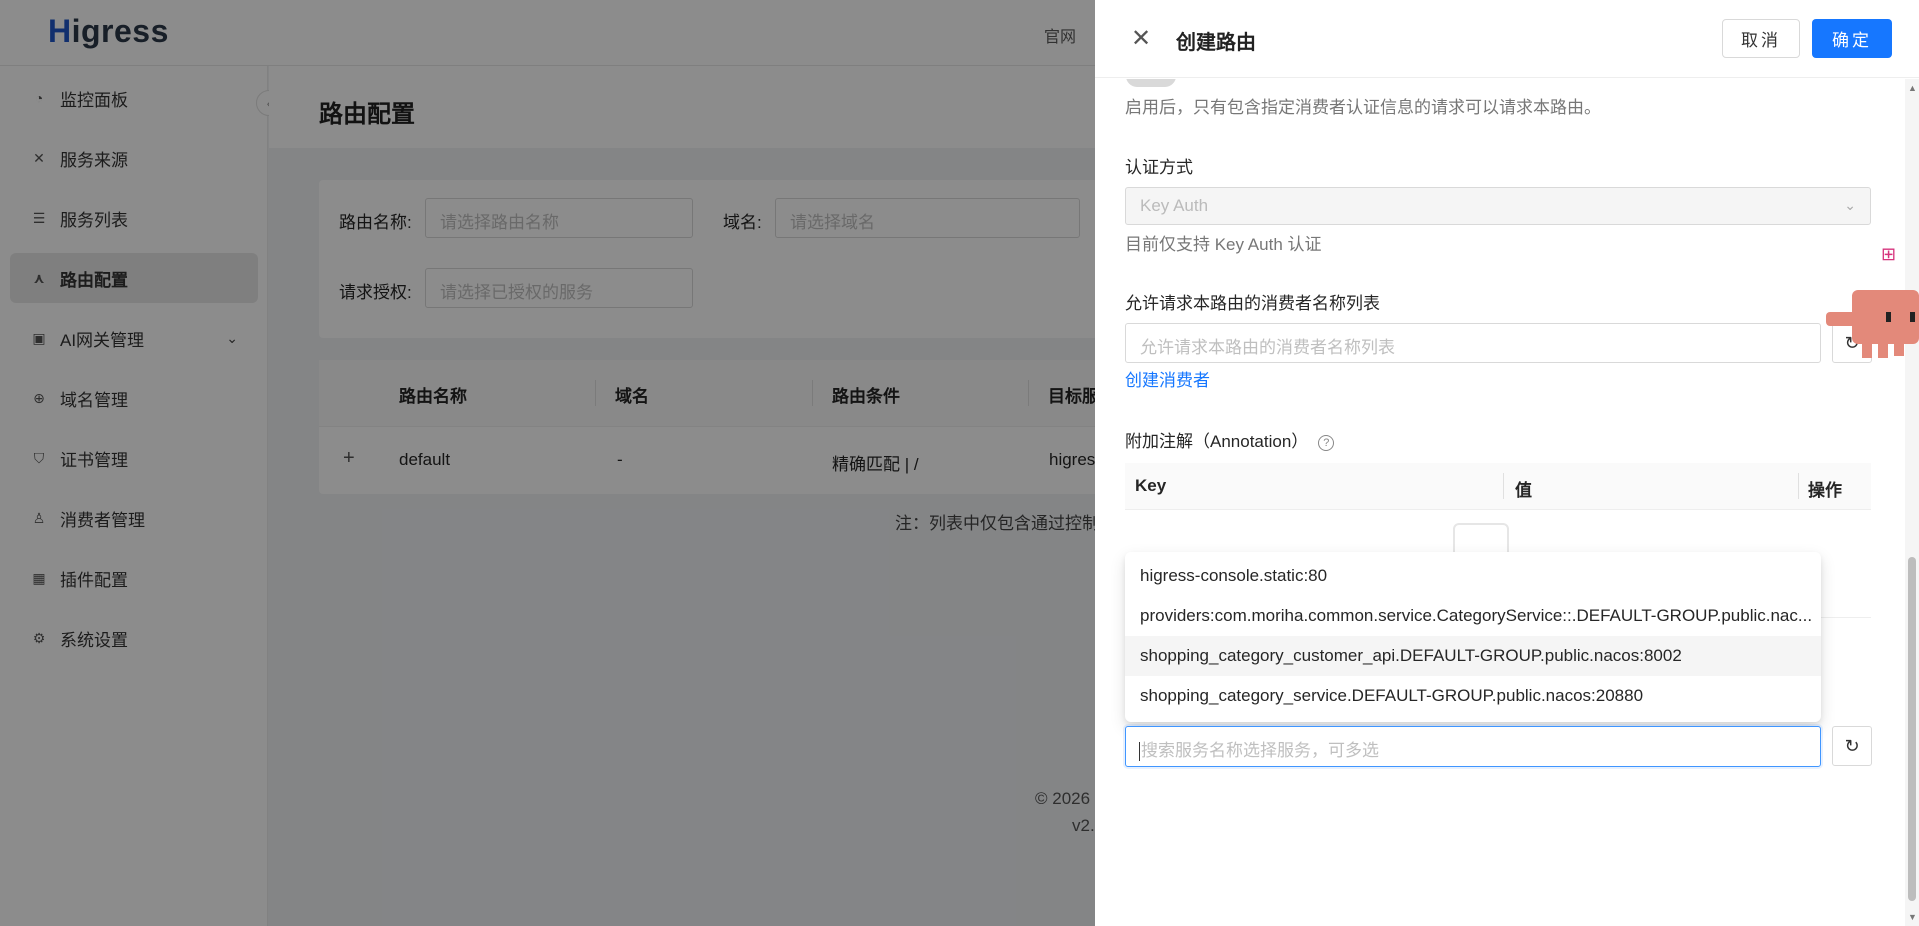 The image size is (1919, 926). I want to click on drawer-title: 创建路由, so click(1216, 43).